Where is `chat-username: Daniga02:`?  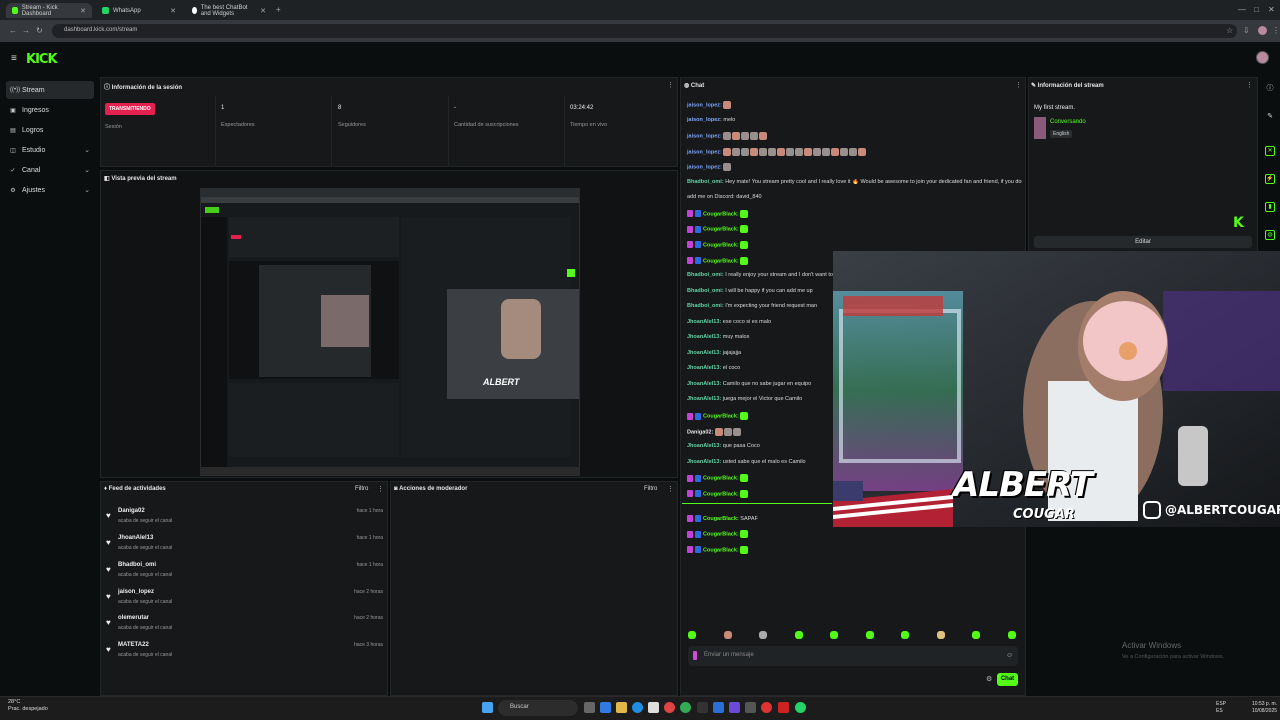
chat-username: Daniga02: is located at coordinates (700, 432).